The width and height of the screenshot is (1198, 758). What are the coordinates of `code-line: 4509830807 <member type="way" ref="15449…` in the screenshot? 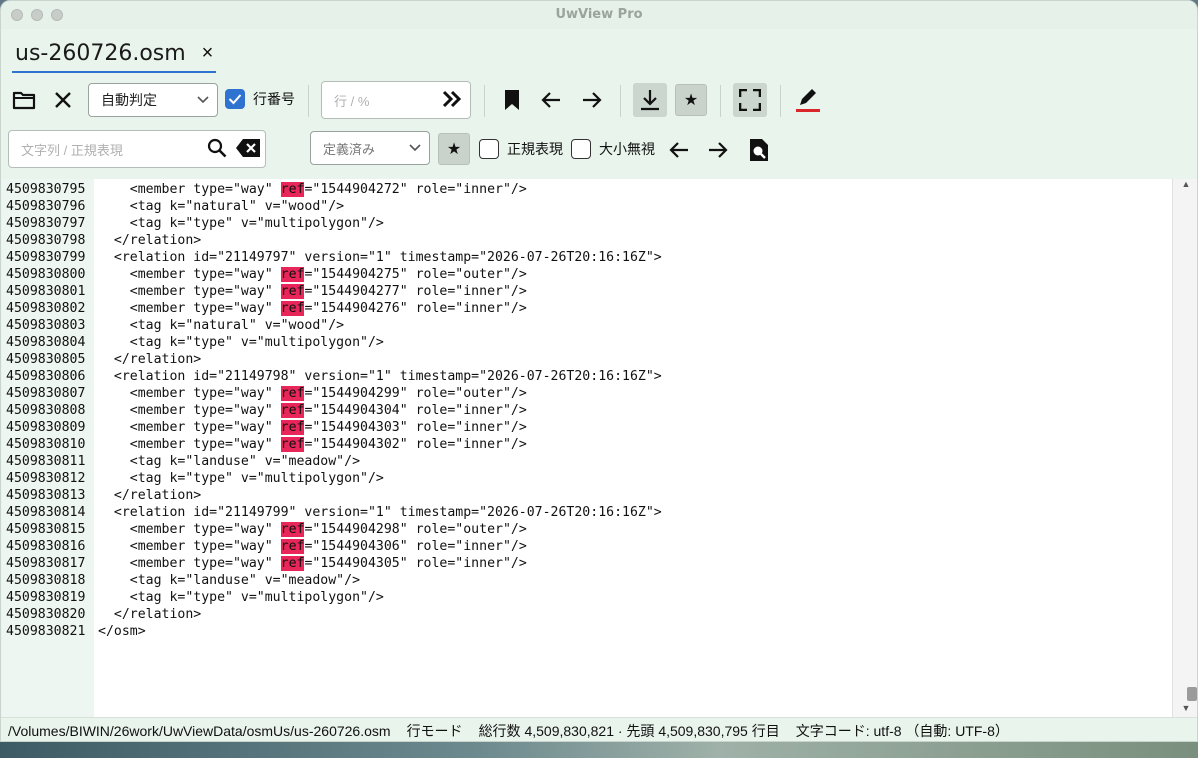 It's located at (334, 394).